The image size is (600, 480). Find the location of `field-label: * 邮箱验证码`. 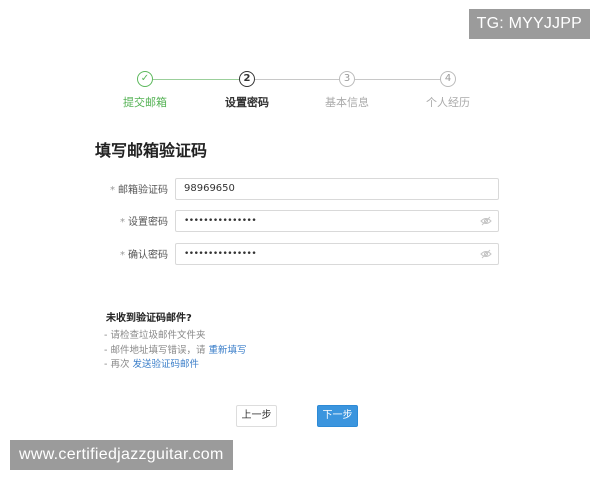

field-label: * 邮箱验证码 is located at coordinates (139, 188).